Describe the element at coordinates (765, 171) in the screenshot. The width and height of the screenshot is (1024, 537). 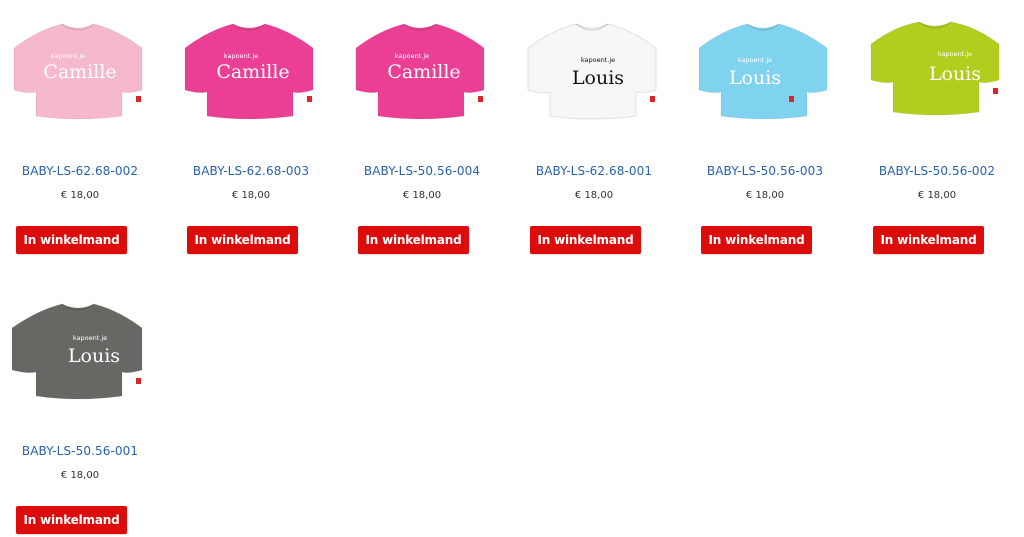
I see `product-sku-link: BABY-LS-50.56-003` at that location.